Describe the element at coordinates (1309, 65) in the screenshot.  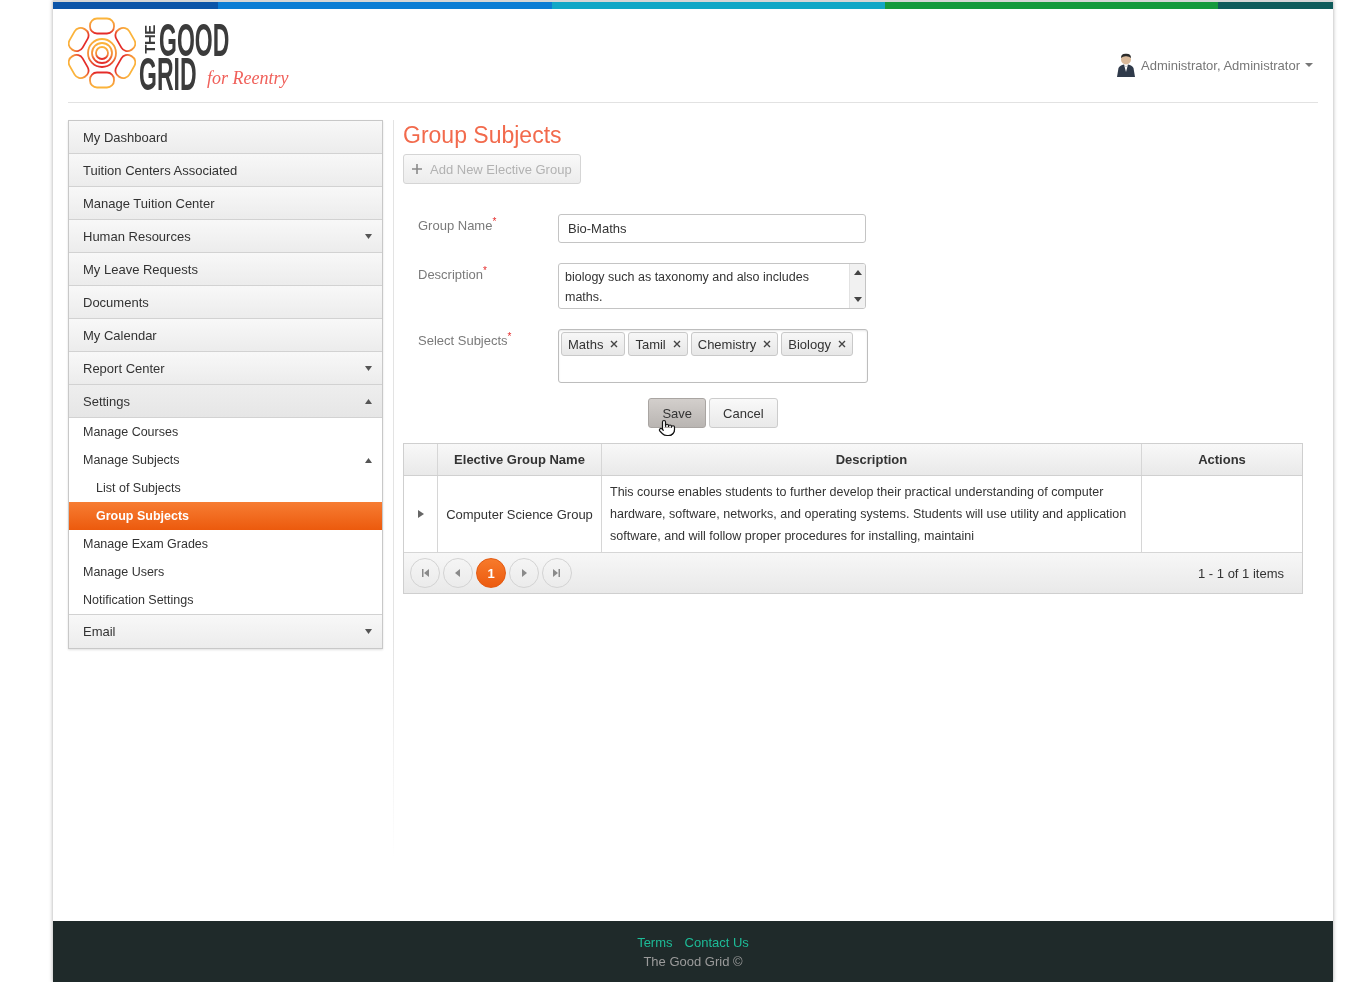
I see `caret-down-icon` at that location.